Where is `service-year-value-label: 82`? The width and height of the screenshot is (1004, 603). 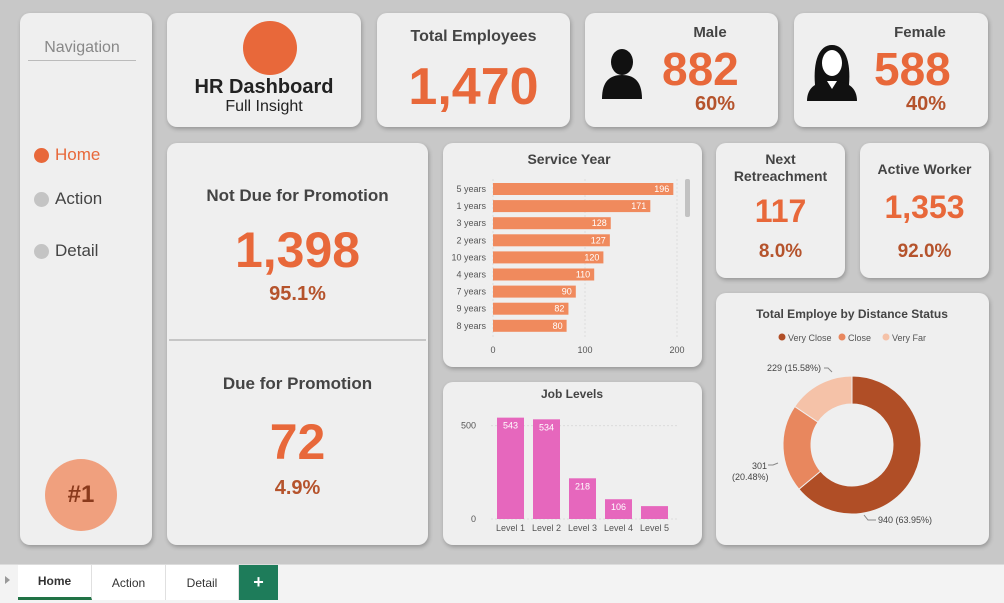
service-year-value-label: 82 is located at coordinates (559, 309).